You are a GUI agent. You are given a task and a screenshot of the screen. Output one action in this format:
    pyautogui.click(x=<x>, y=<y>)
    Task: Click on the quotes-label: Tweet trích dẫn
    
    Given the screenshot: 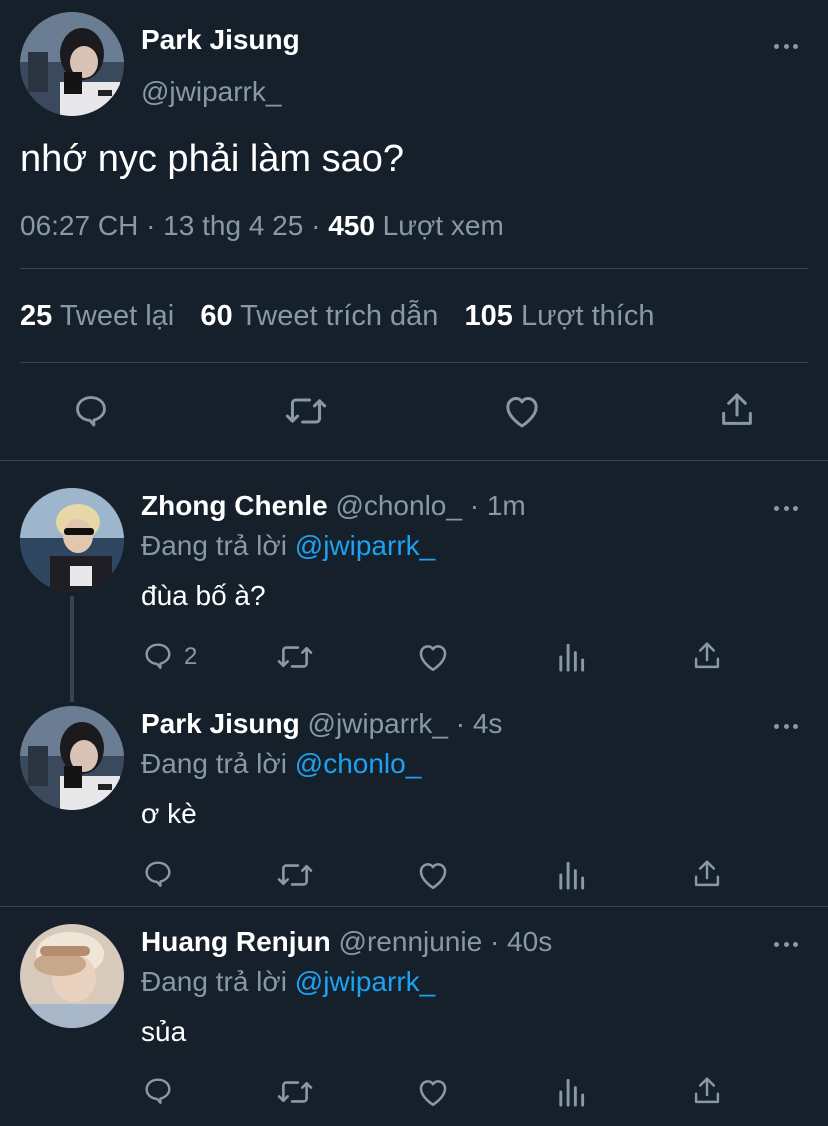 What is the action you would take?
    pyautogui.click(x=339, y=316)
    